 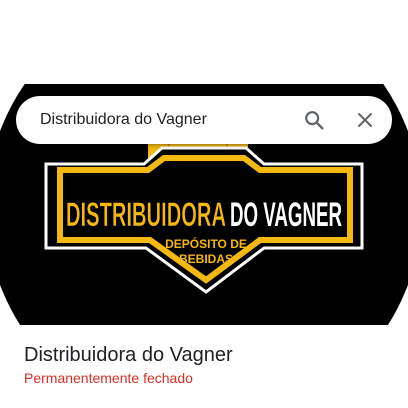 I want to click on search-input, so click(x=170, y=120).